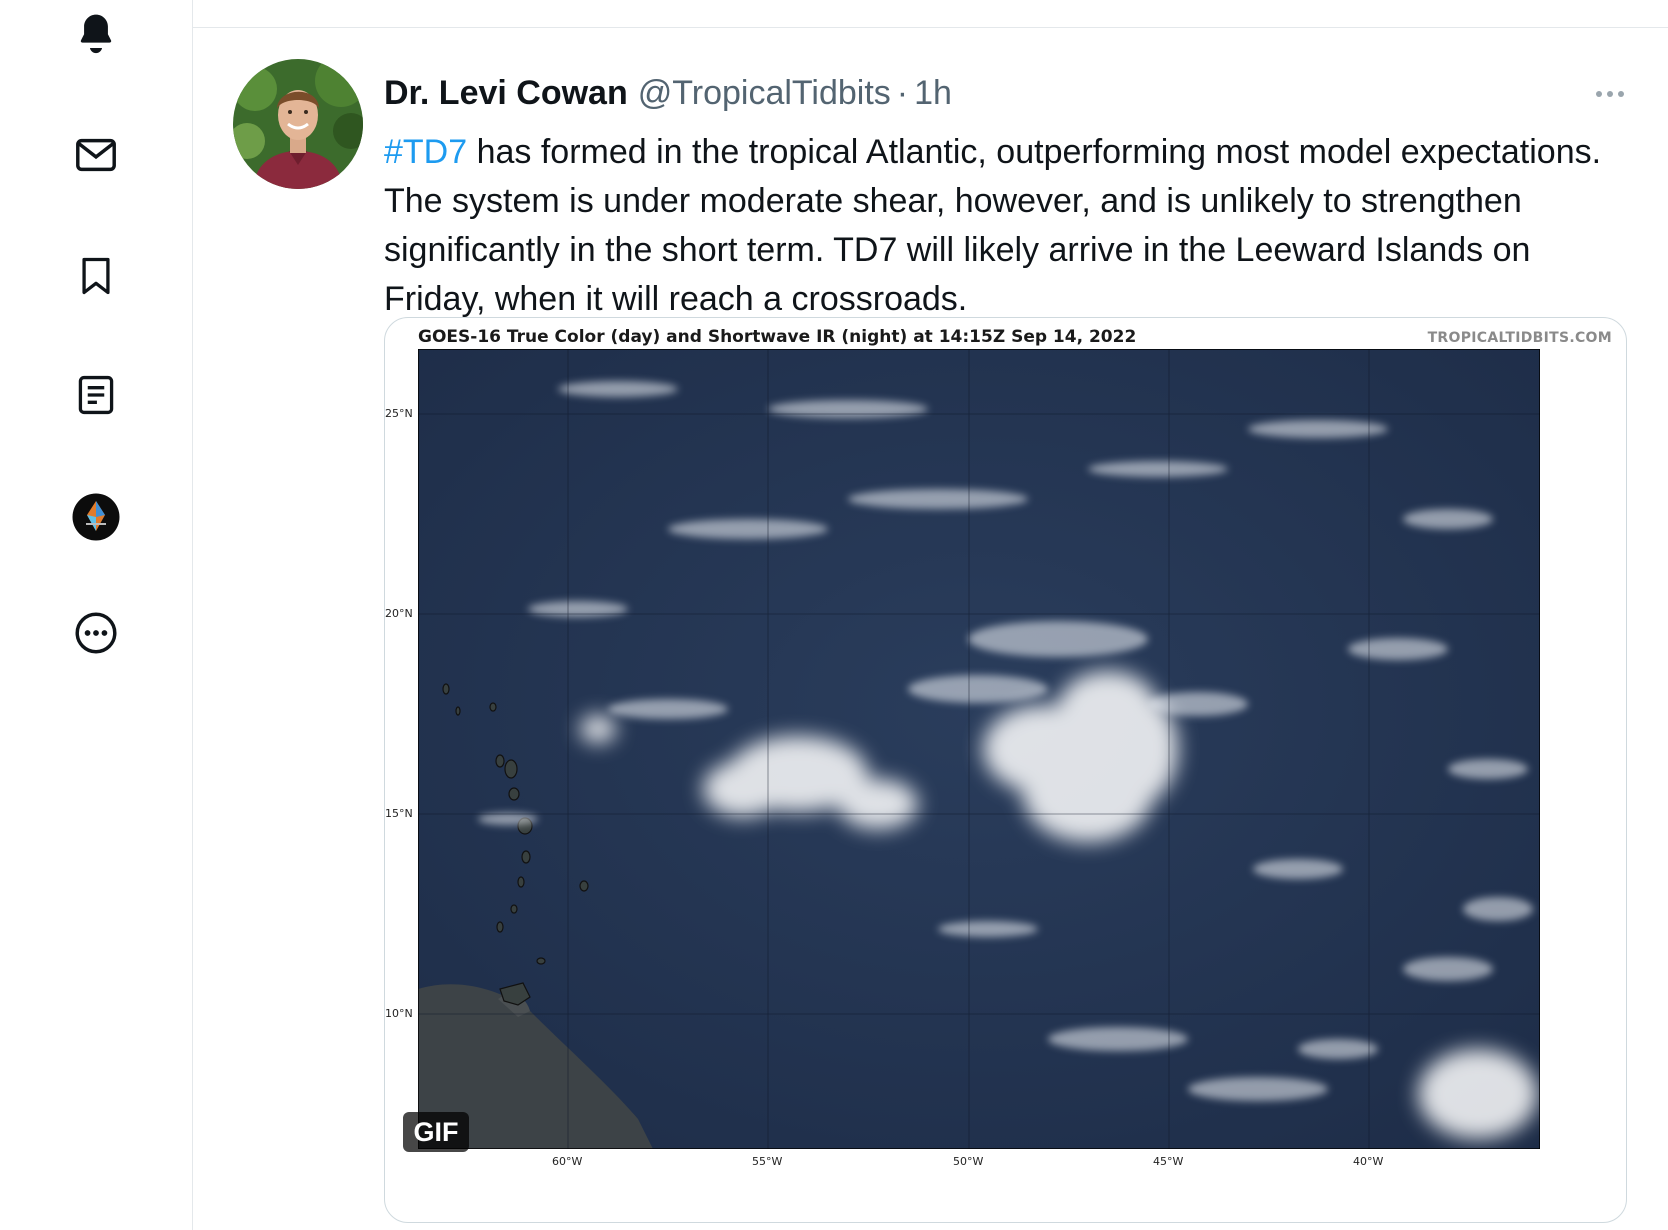  I want to click on lon-label: 45°W, so click(1168, 1161).